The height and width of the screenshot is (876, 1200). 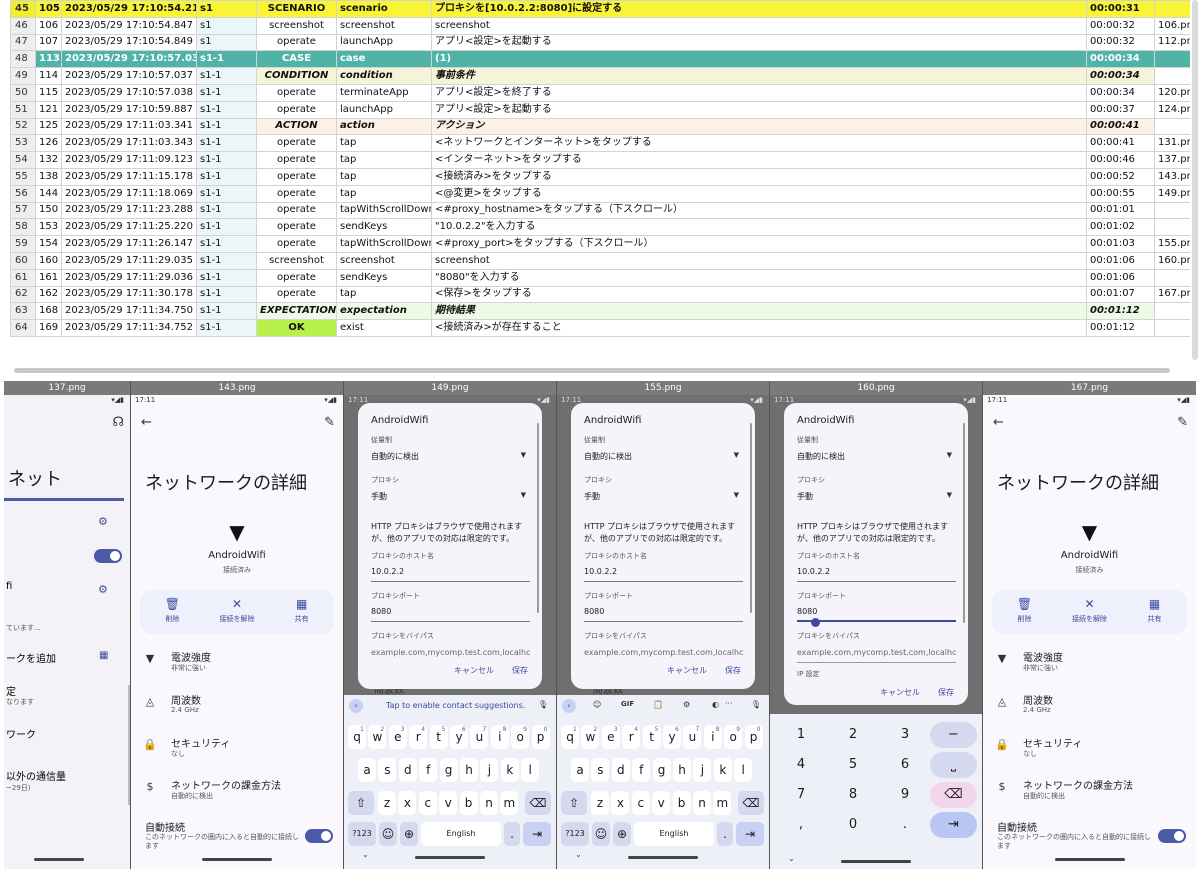 What do you see at coordinates (23, 42) in the screenshot?
I see `row-number: 47` at bounding box center [23, 42].